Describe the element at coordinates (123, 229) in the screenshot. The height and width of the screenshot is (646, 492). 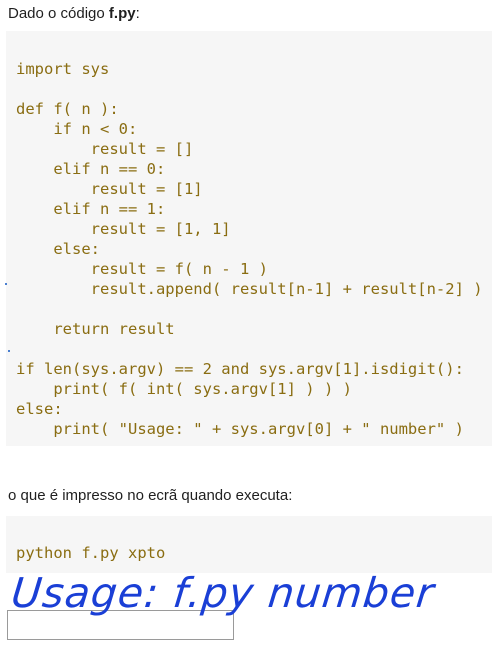
I see `code-line-9: result = [1, 1]` at that location.